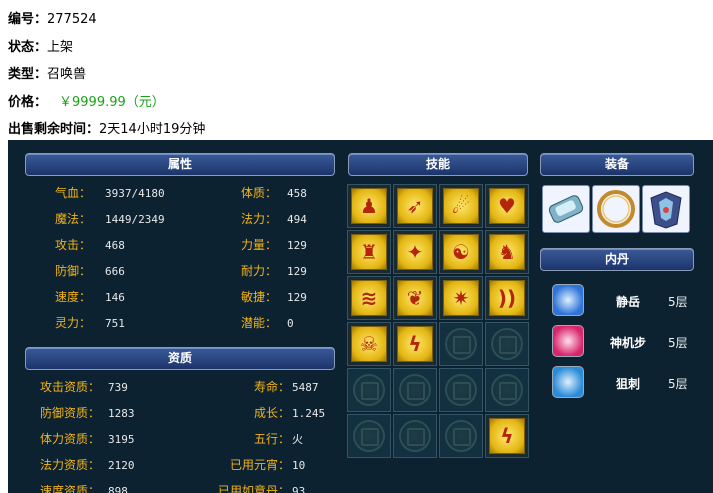 Image resolution: width=713 pixels, height=493 pixels. Describe the element at coordinates (297, 219) in the screenshot. I see `attr-value: 494` at that location.